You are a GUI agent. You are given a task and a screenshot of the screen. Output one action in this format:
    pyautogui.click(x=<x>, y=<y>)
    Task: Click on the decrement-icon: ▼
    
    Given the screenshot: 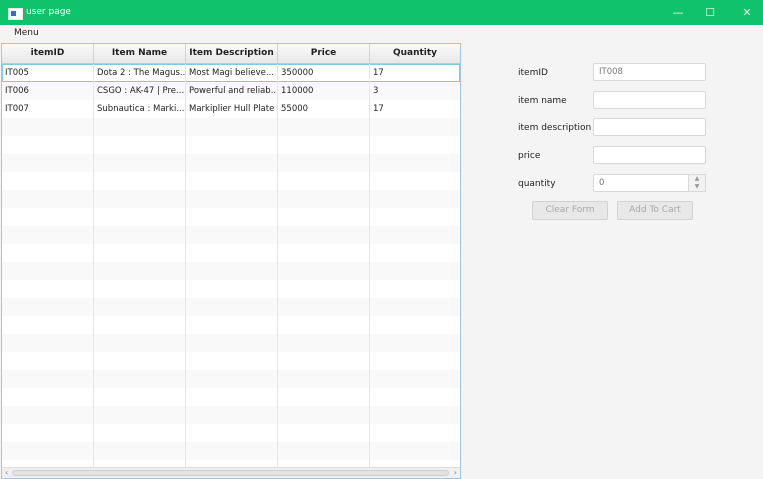 What is the action you would take?
    pyautogui.click(x=697, y=187)
    